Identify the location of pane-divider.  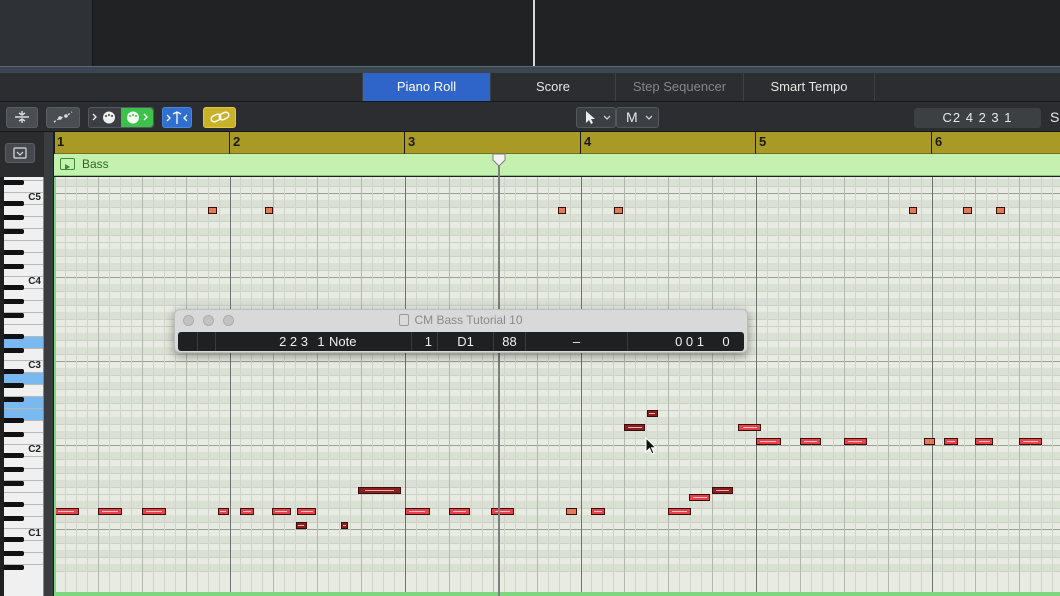
(530, 69).